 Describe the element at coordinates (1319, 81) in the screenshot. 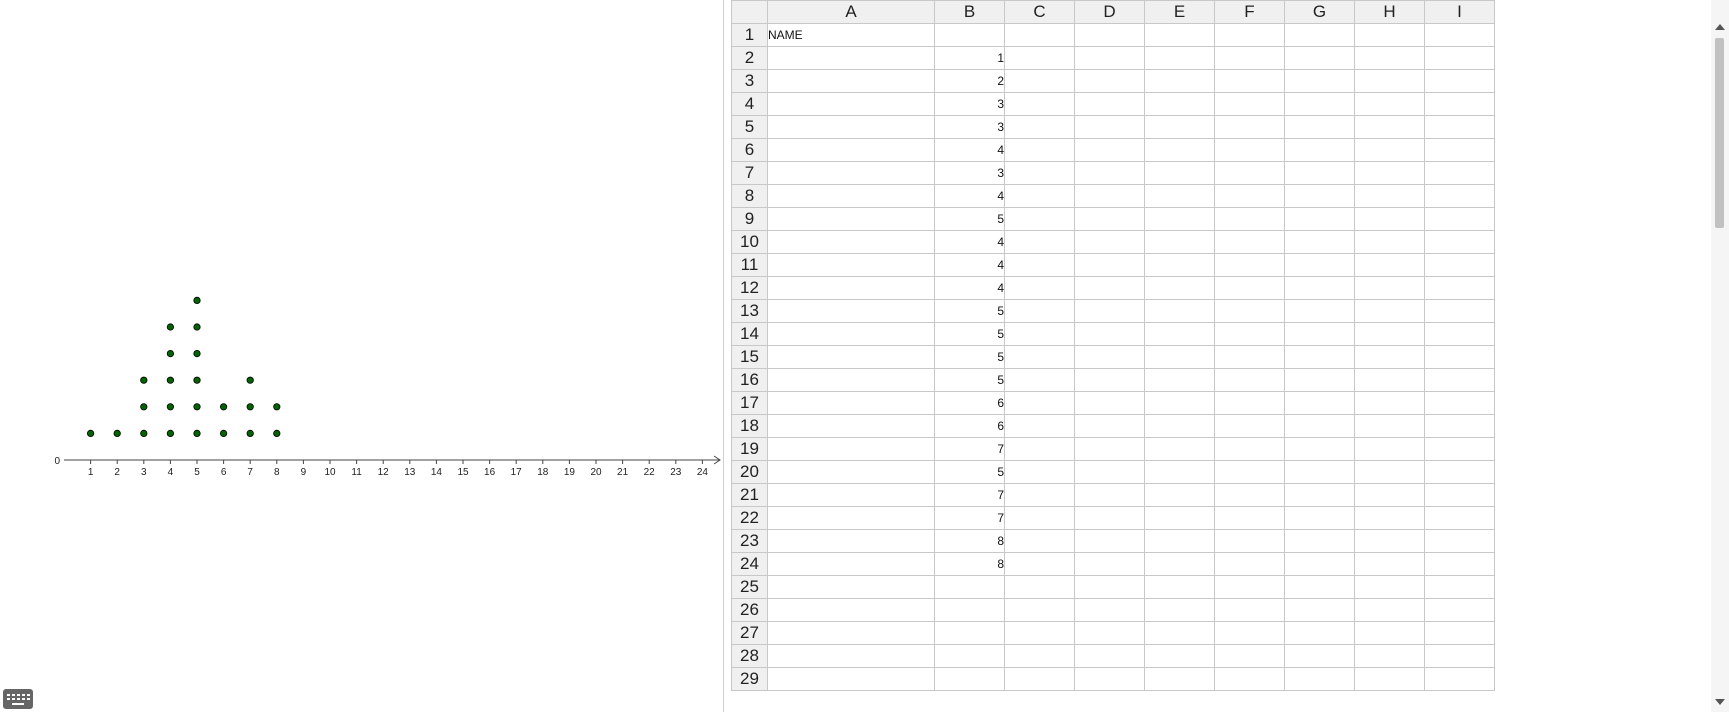

I see `cell-g3` at that location.